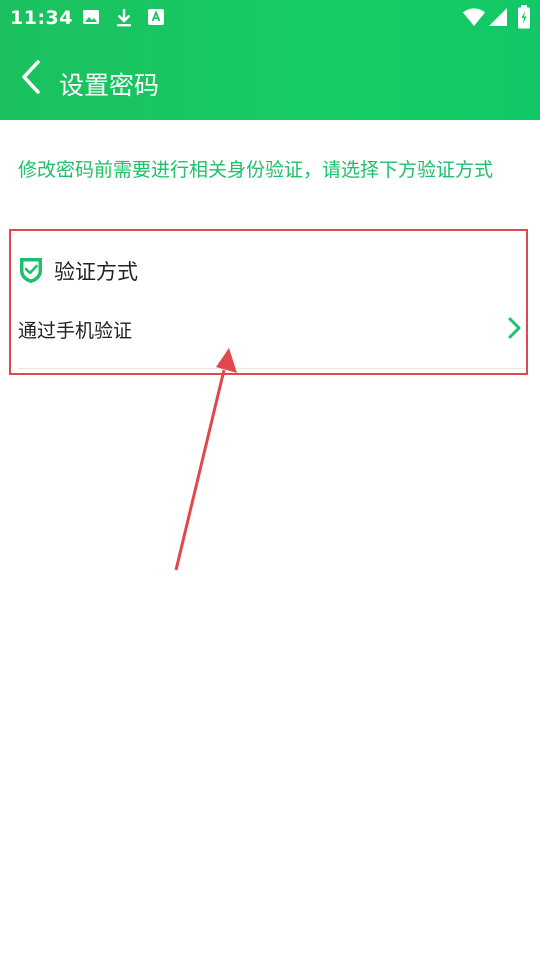 The height and width of the screenshot is (960, 540). I want to click on toolbar: 设置密码, so click(270, 78).